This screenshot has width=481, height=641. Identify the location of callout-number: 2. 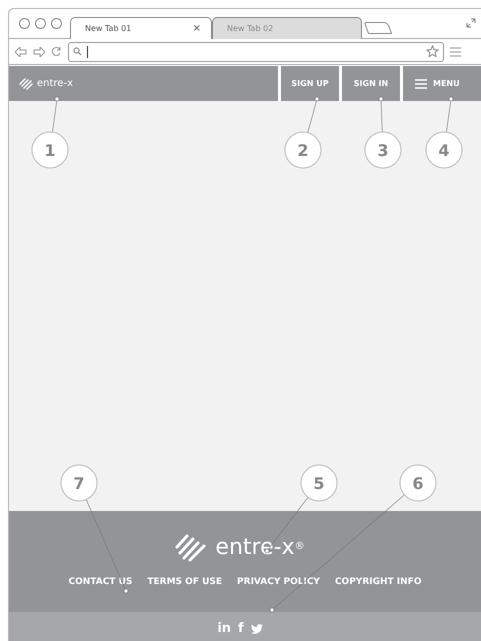
(303, 150).